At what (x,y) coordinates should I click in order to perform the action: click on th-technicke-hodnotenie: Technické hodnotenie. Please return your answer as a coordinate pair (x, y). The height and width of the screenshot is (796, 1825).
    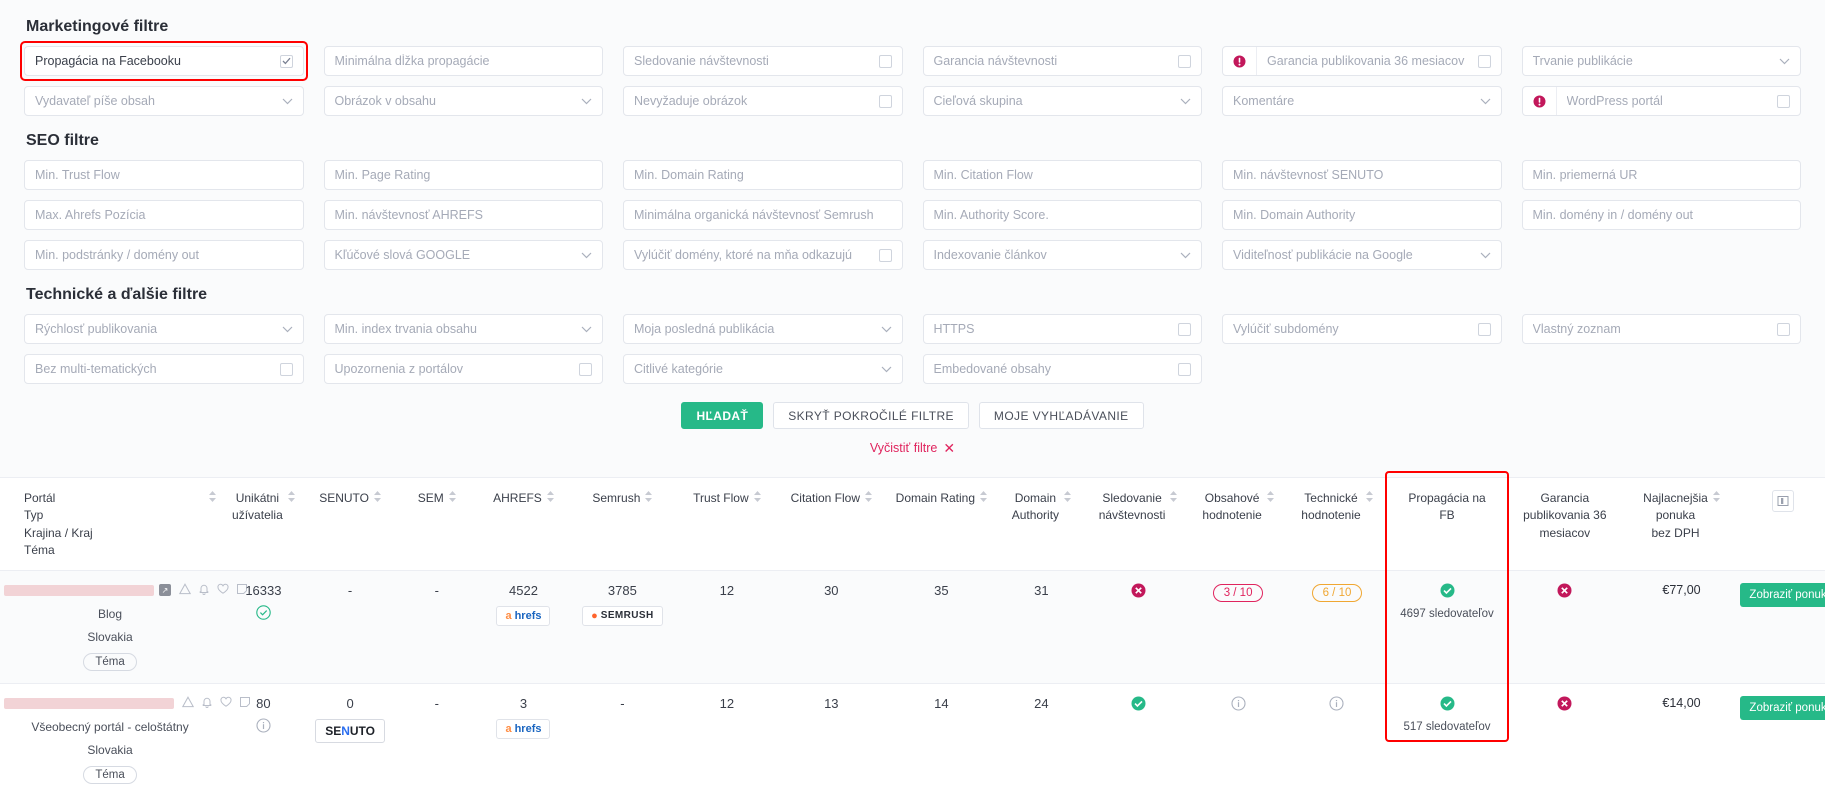
    Looking at the image, I should click on (1336, 524).